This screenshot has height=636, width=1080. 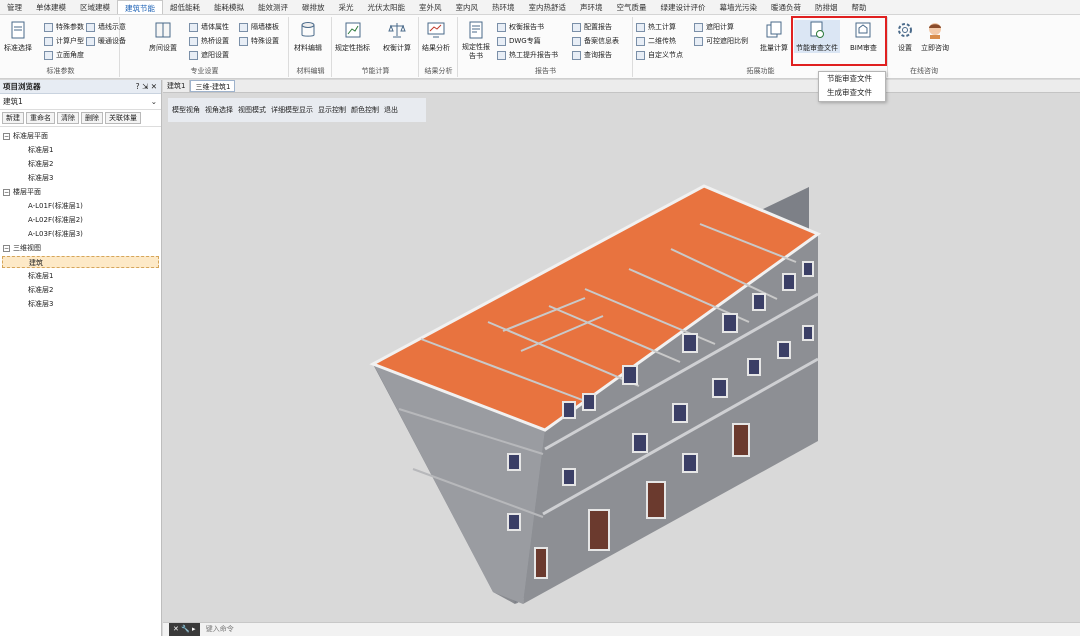 I want to click on menu-3: 建筑节能, so click(x=140, y=7).